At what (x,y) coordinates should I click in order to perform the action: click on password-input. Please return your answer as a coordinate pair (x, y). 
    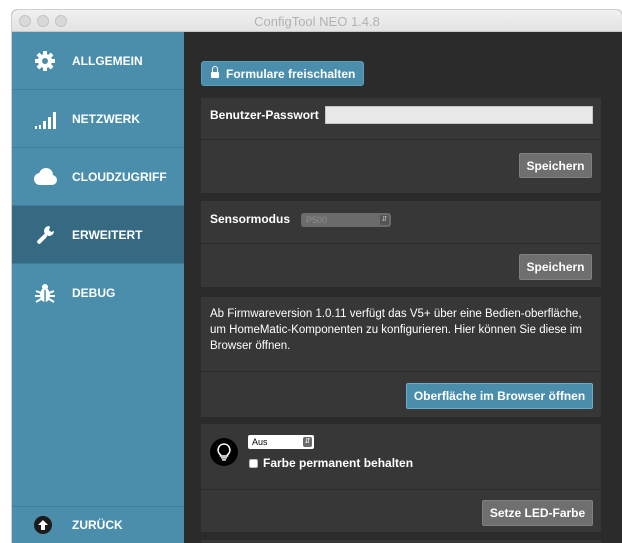
    Looking at the image, I should click on (459, 115).